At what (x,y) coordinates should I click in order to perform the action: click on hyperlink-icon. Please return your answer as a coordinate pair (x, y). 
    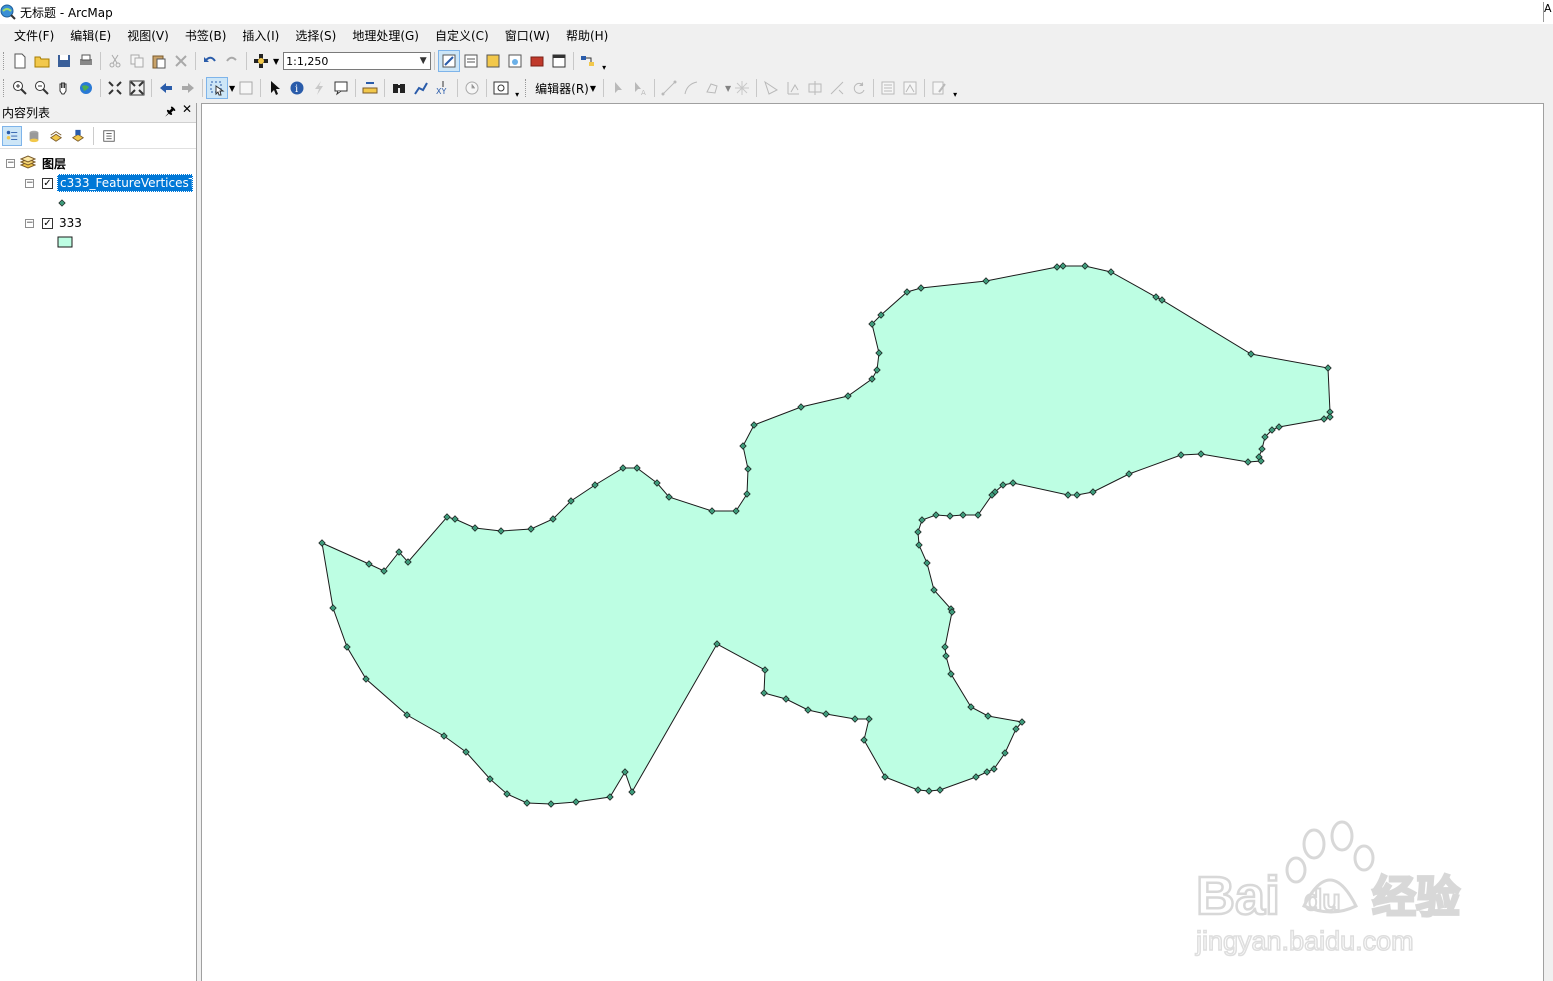
    Looking at the image, I should click on (319, 88).